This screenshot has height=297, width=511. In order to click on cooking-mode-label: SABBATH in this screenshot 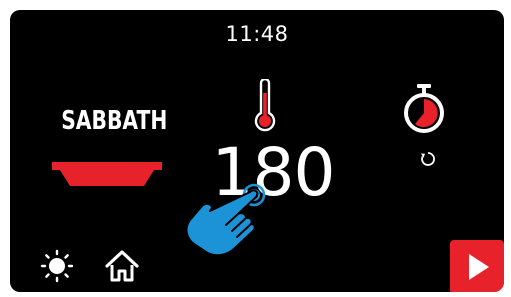, I will do `click(114, 121)`.